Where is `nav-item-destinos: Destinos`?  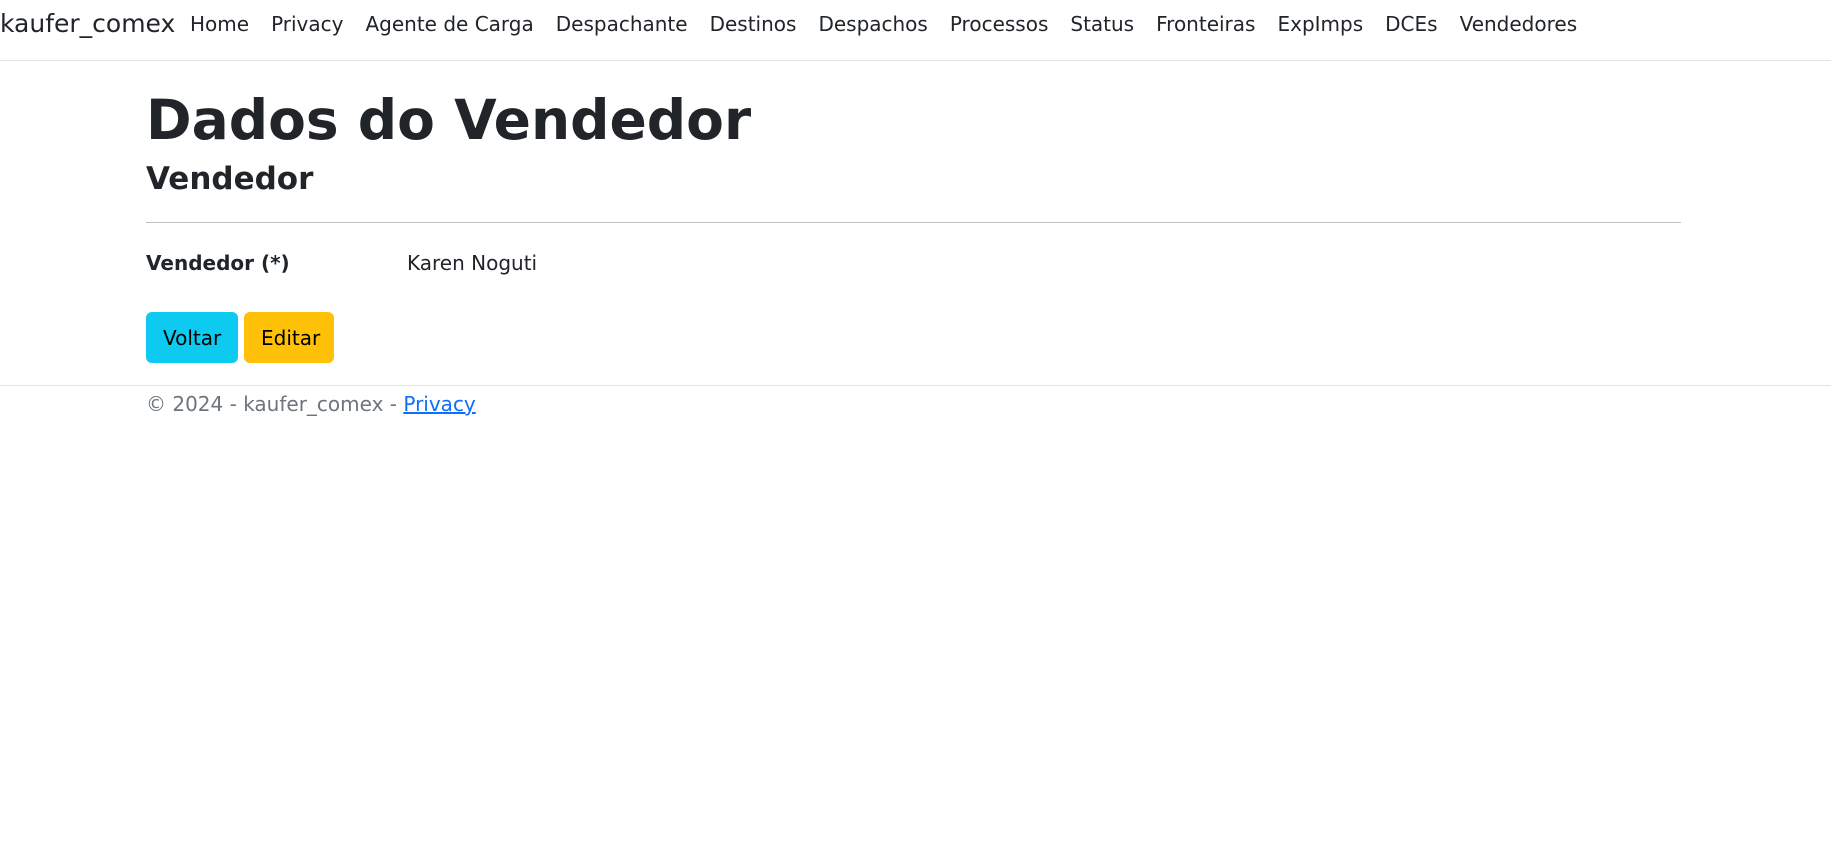 nav-item-destinos: Destinos is located at coordinates (753, 24).